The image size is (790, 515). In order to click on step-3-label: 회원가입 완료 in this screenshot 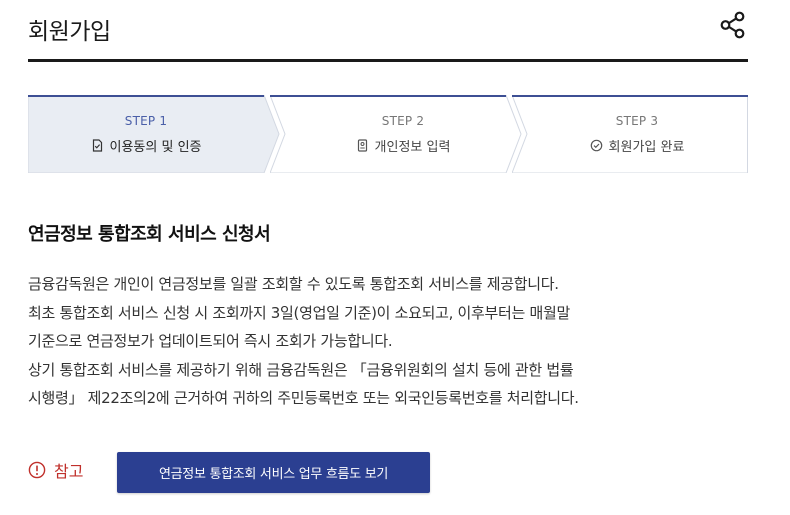, I will do `click(646, 147)`.